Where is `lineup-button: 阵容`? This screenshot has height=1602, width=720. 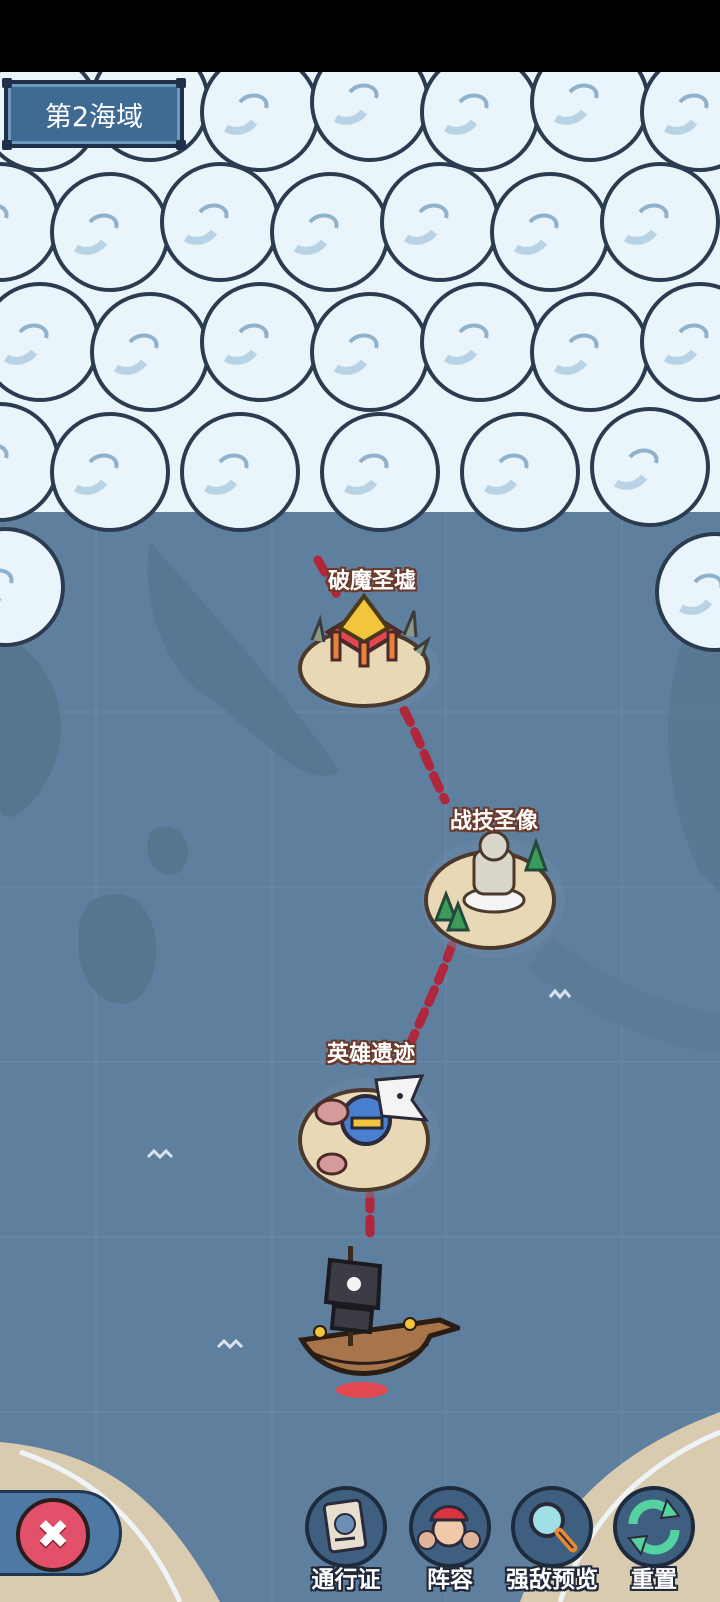 lineup-button: 阵容 is located at coordinates (450, 1537).